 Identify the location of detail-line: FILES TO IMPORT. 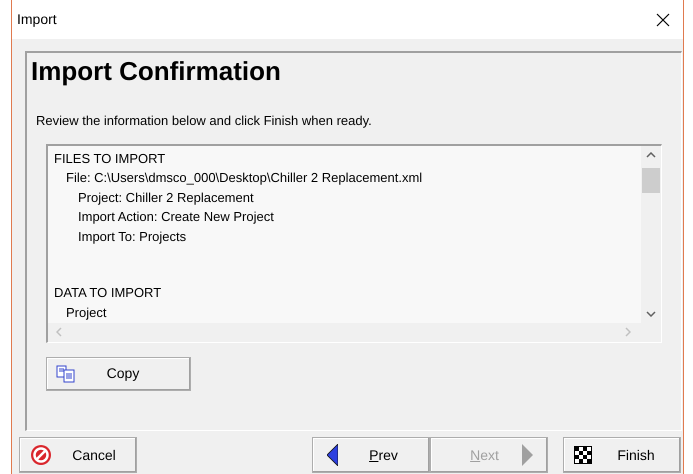
(110, 159).